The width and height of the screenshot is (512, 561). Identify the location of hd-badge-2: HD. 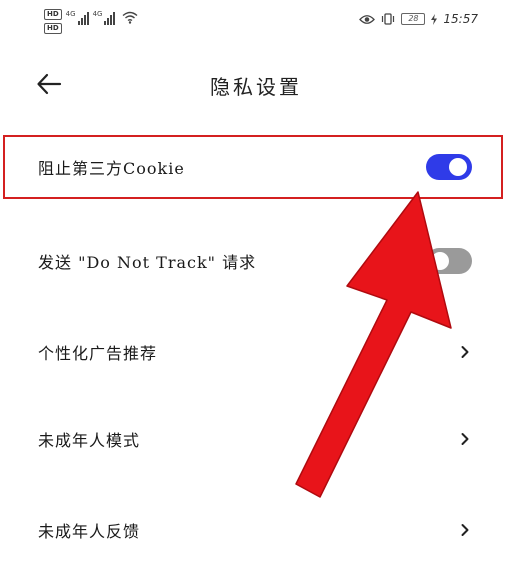
(53, 28).